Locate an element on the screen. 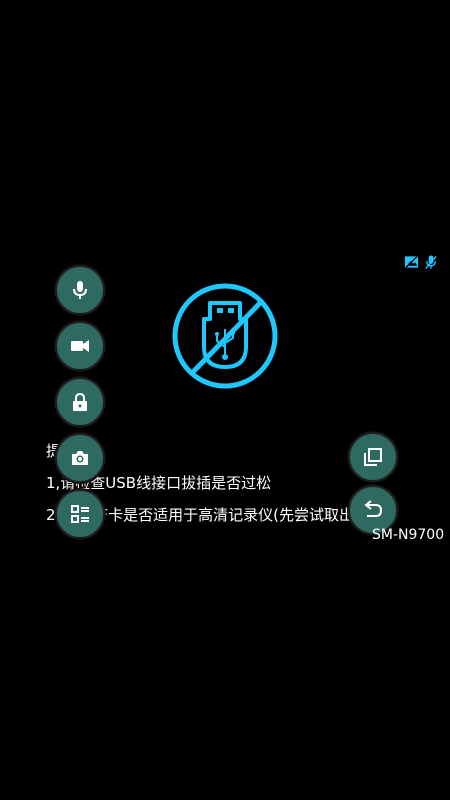 The height and width of the screenshot is (800, 450). lock-button is located at coordinates (80, 402).